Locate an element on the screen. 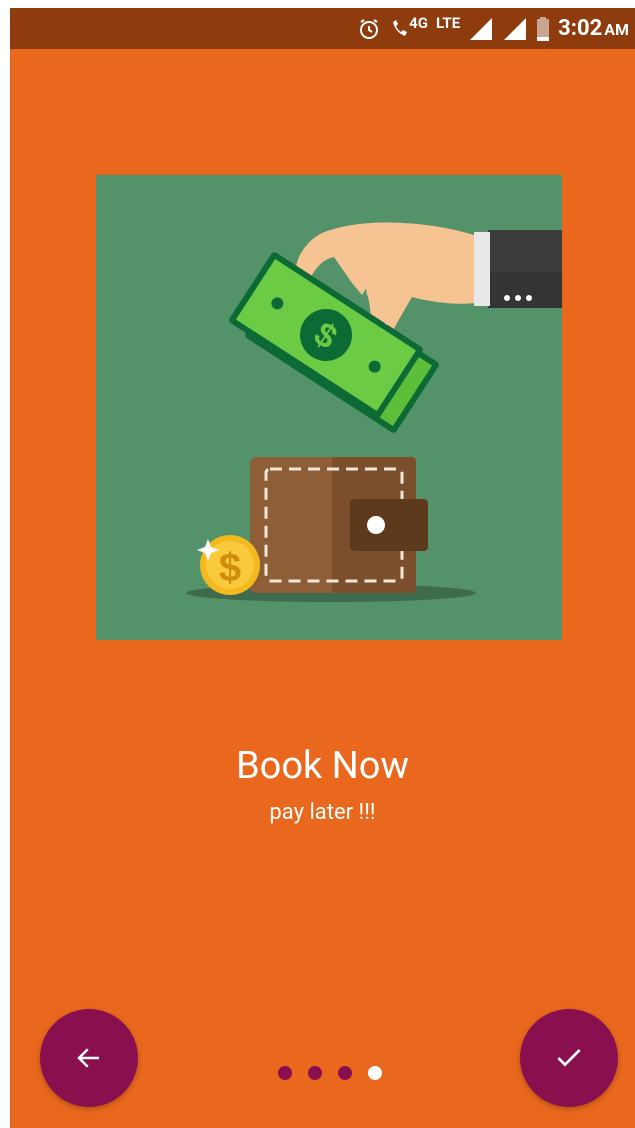 Image resolution: width=635 pixels, height=1128 pixels. dollar-coin-icon: $ is located at coordinates (228, 565).